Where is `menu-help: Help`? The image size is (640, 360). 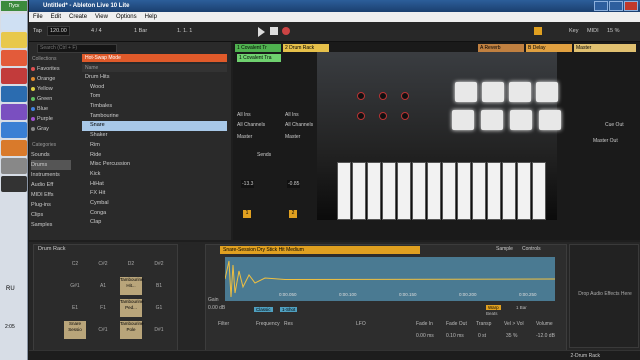
menu-help: Help is located at coordinates (151, 17).